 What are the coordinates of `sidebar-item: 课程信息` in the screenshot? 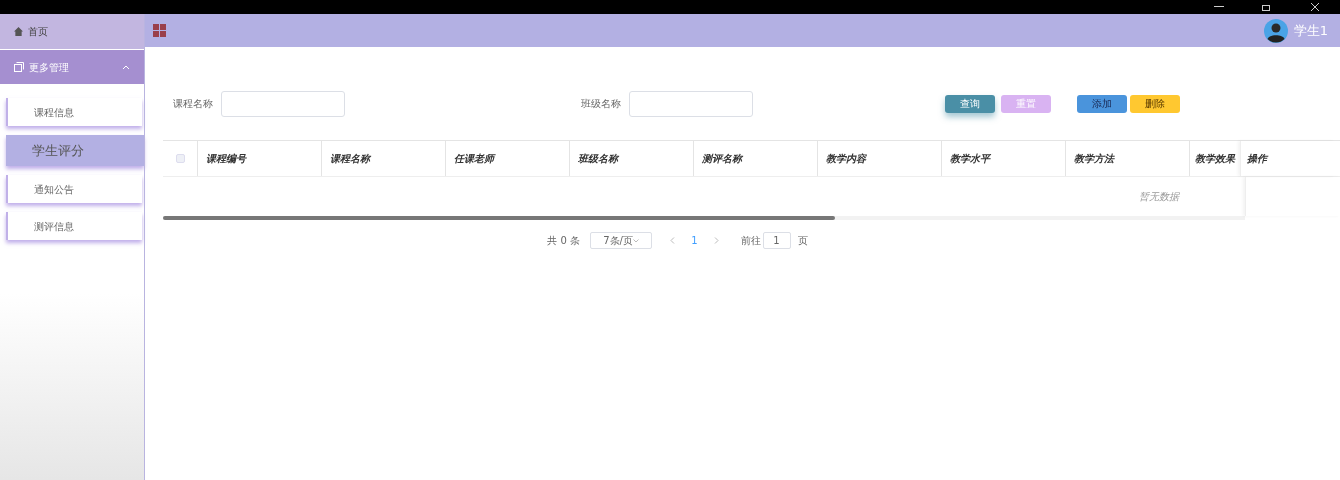 It's located at (74, 112).